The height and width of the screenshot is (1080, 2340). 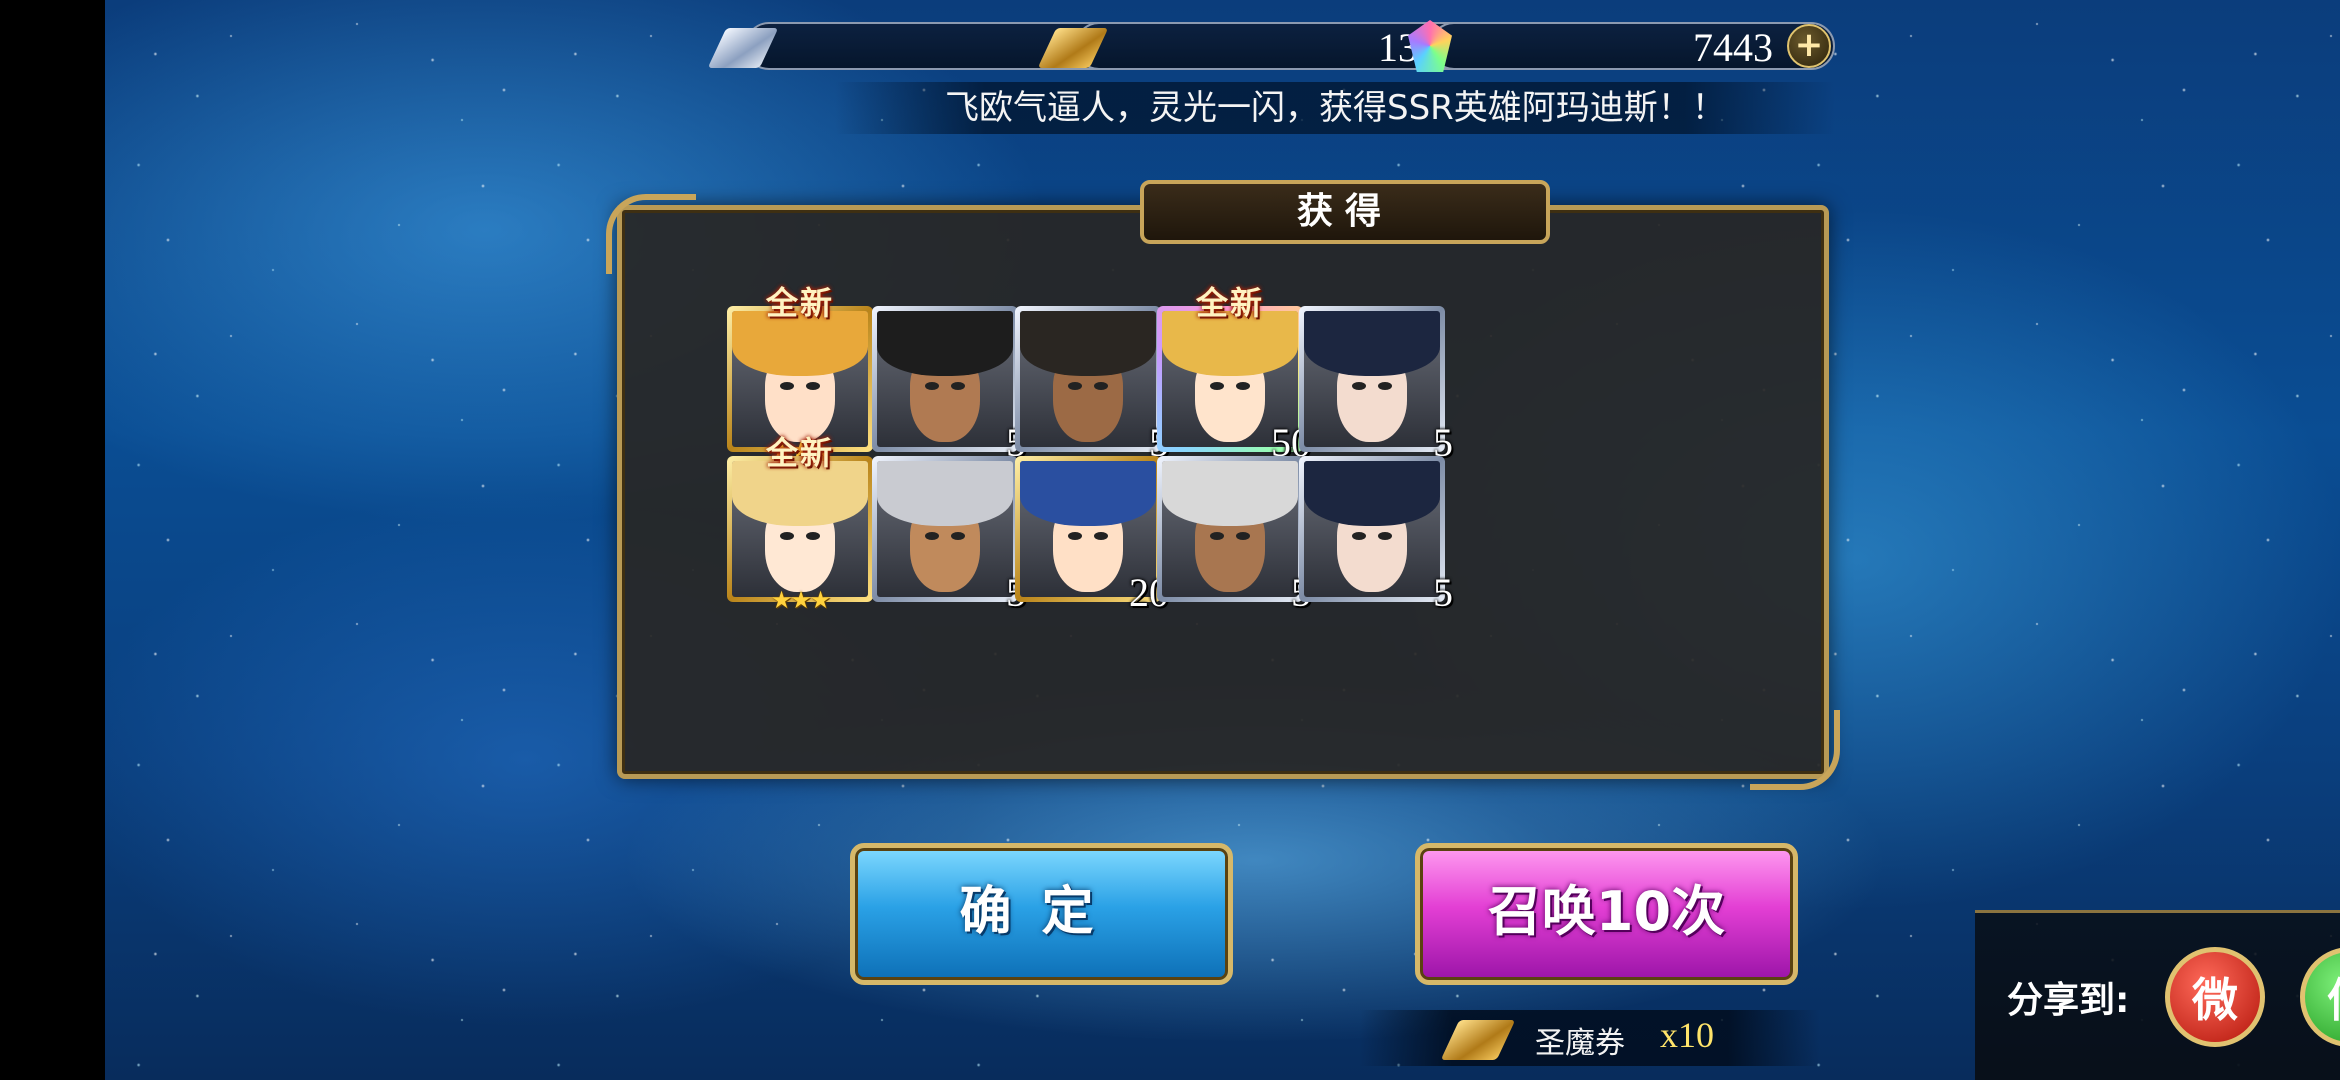 I want to click on gem-counter: 7443 +, so click(x=1621, y=46).